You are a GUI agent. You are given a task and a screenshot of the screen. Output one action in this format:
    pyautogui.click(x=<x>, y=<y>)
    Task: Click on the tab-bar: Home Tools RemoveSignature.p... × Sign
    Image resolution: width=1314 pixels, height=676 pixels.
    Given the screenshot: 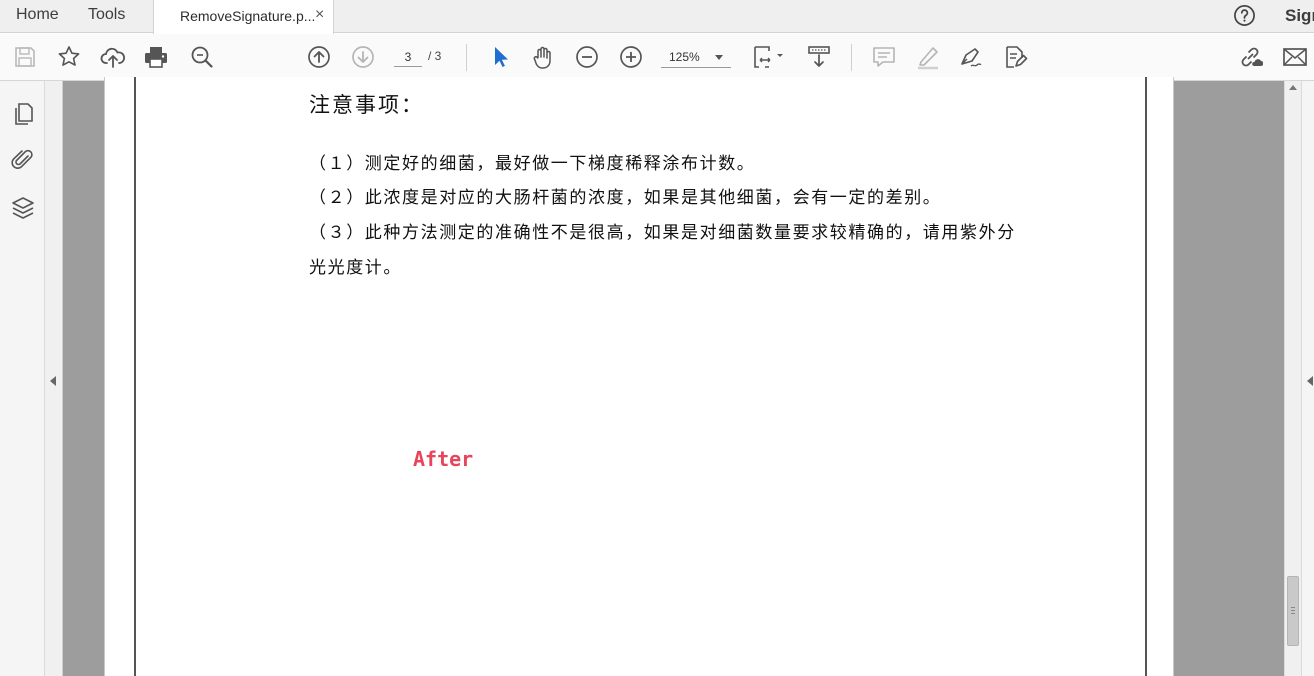 What is the action you would take?
    pyautogui.click(x=657, y=17)
    